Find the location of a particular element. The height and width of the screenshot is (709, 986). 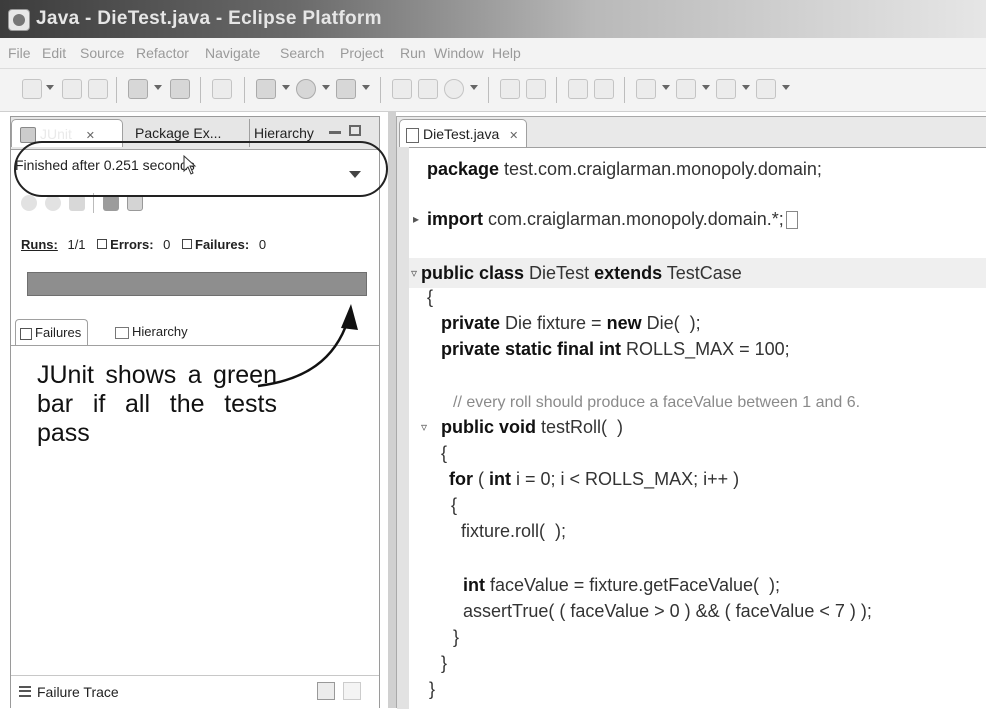

open-type-icon is located at coordinates (510, 89).